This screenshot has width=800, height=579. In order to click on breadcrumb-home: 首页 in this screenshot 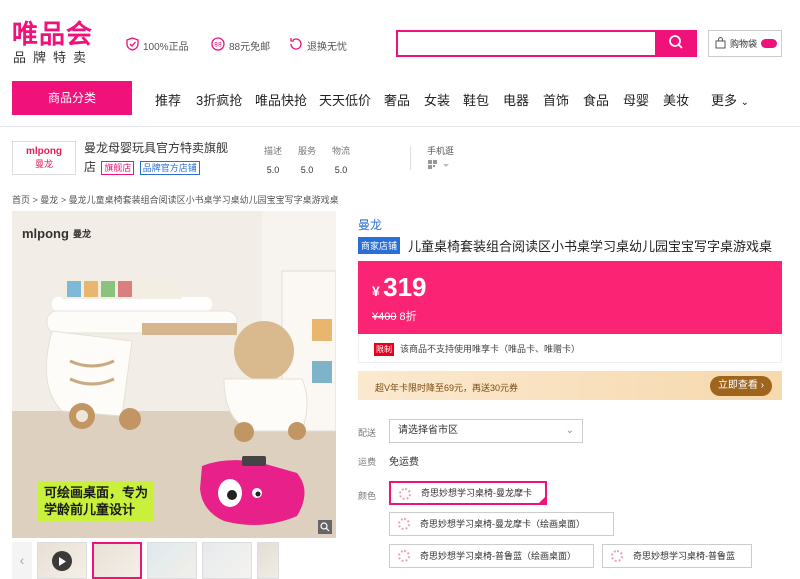, I will do `click(21, 200)`.